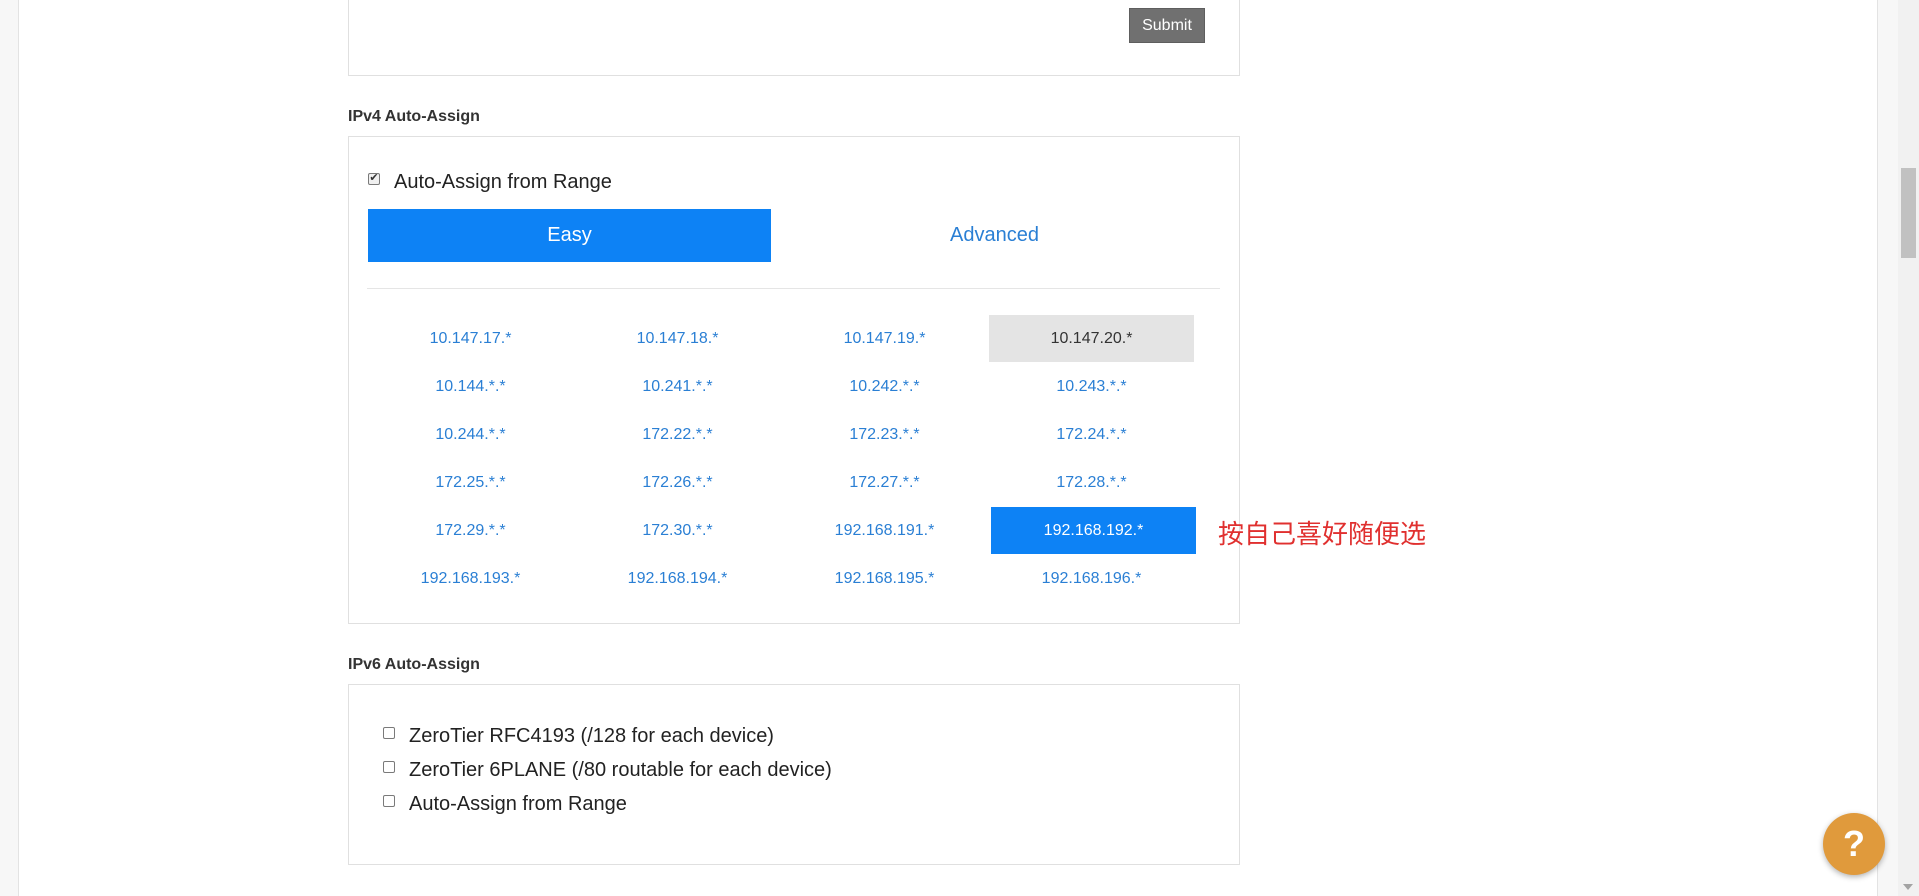 The height and width of the screenshot is (896, 1919). Describe the element at coordinates (1908, 213) in the screenshot. I see `scrollbar-thumb` at that location.